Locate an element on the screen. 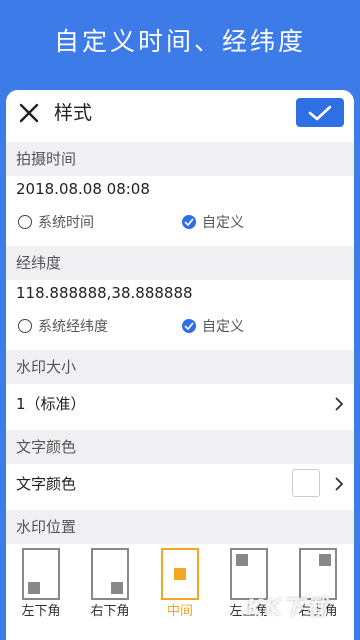 This screenshot has width=360, height=640. radio-label: 系统时间 is located at coordinates (66, 223).